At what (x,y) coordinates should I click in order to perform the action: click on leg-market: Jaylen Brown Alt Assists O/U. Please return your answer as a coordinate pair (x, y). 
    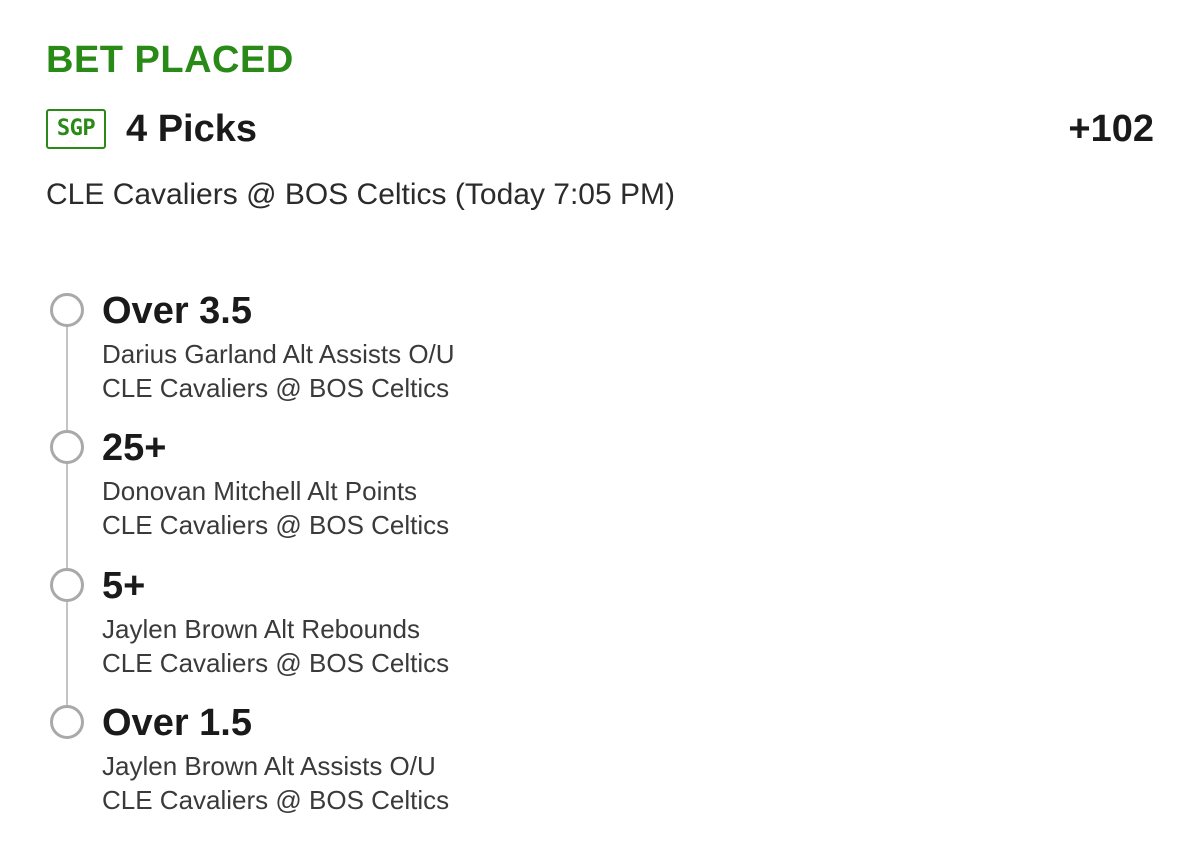
    Looking at the image, I should click on (269, 766).